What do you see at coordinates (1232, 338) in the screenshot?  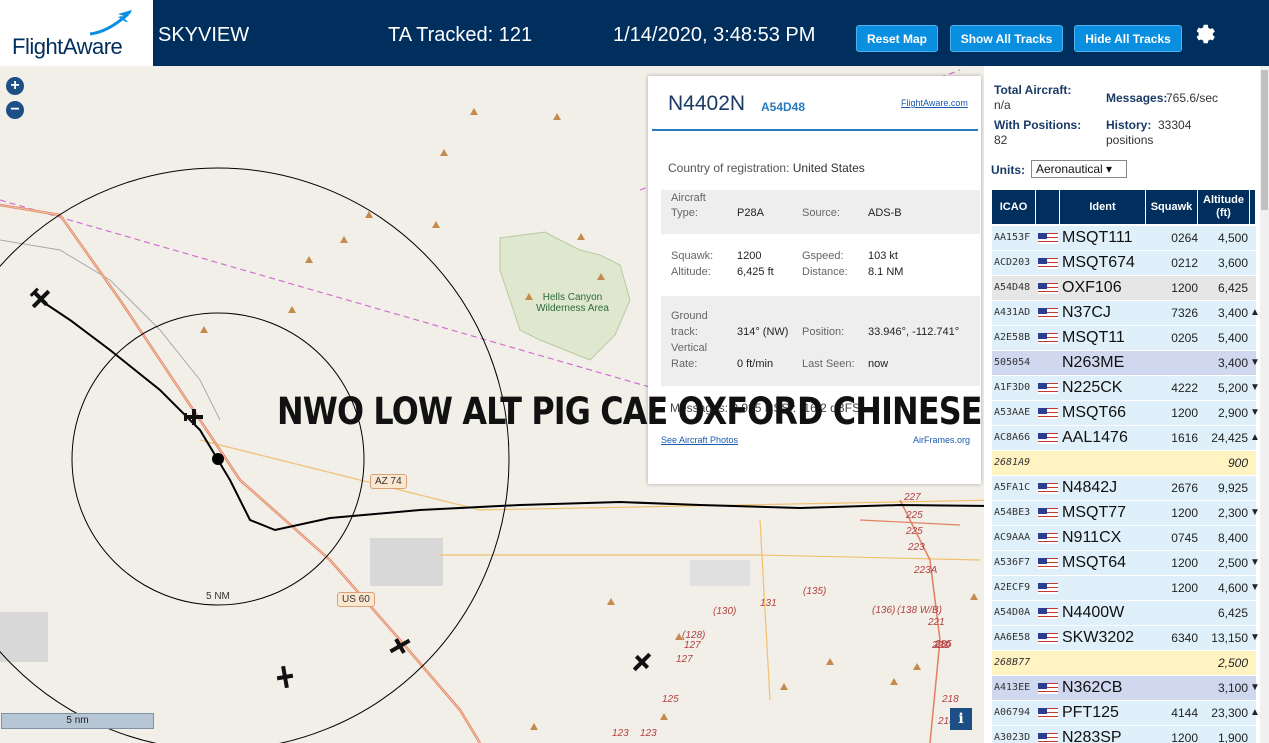 I see `row-altitude: 5,400` at bounding box center [1232, 338].